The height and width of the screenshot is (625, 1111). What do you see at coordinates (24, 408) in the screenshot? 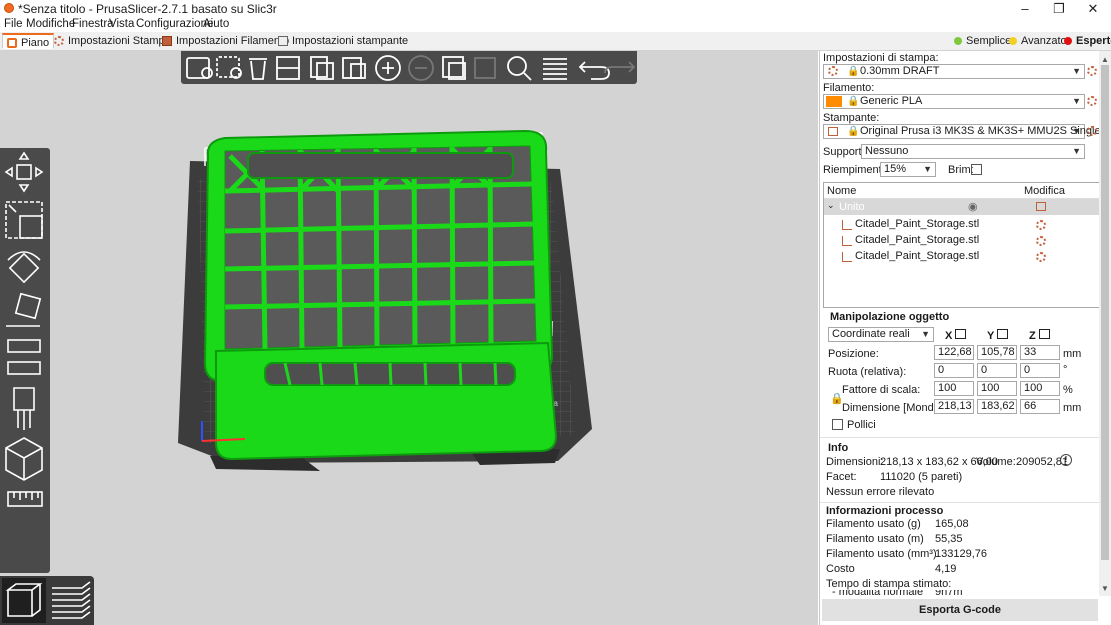
I see `paint-supports-icon` at bounding box center [24, 408].